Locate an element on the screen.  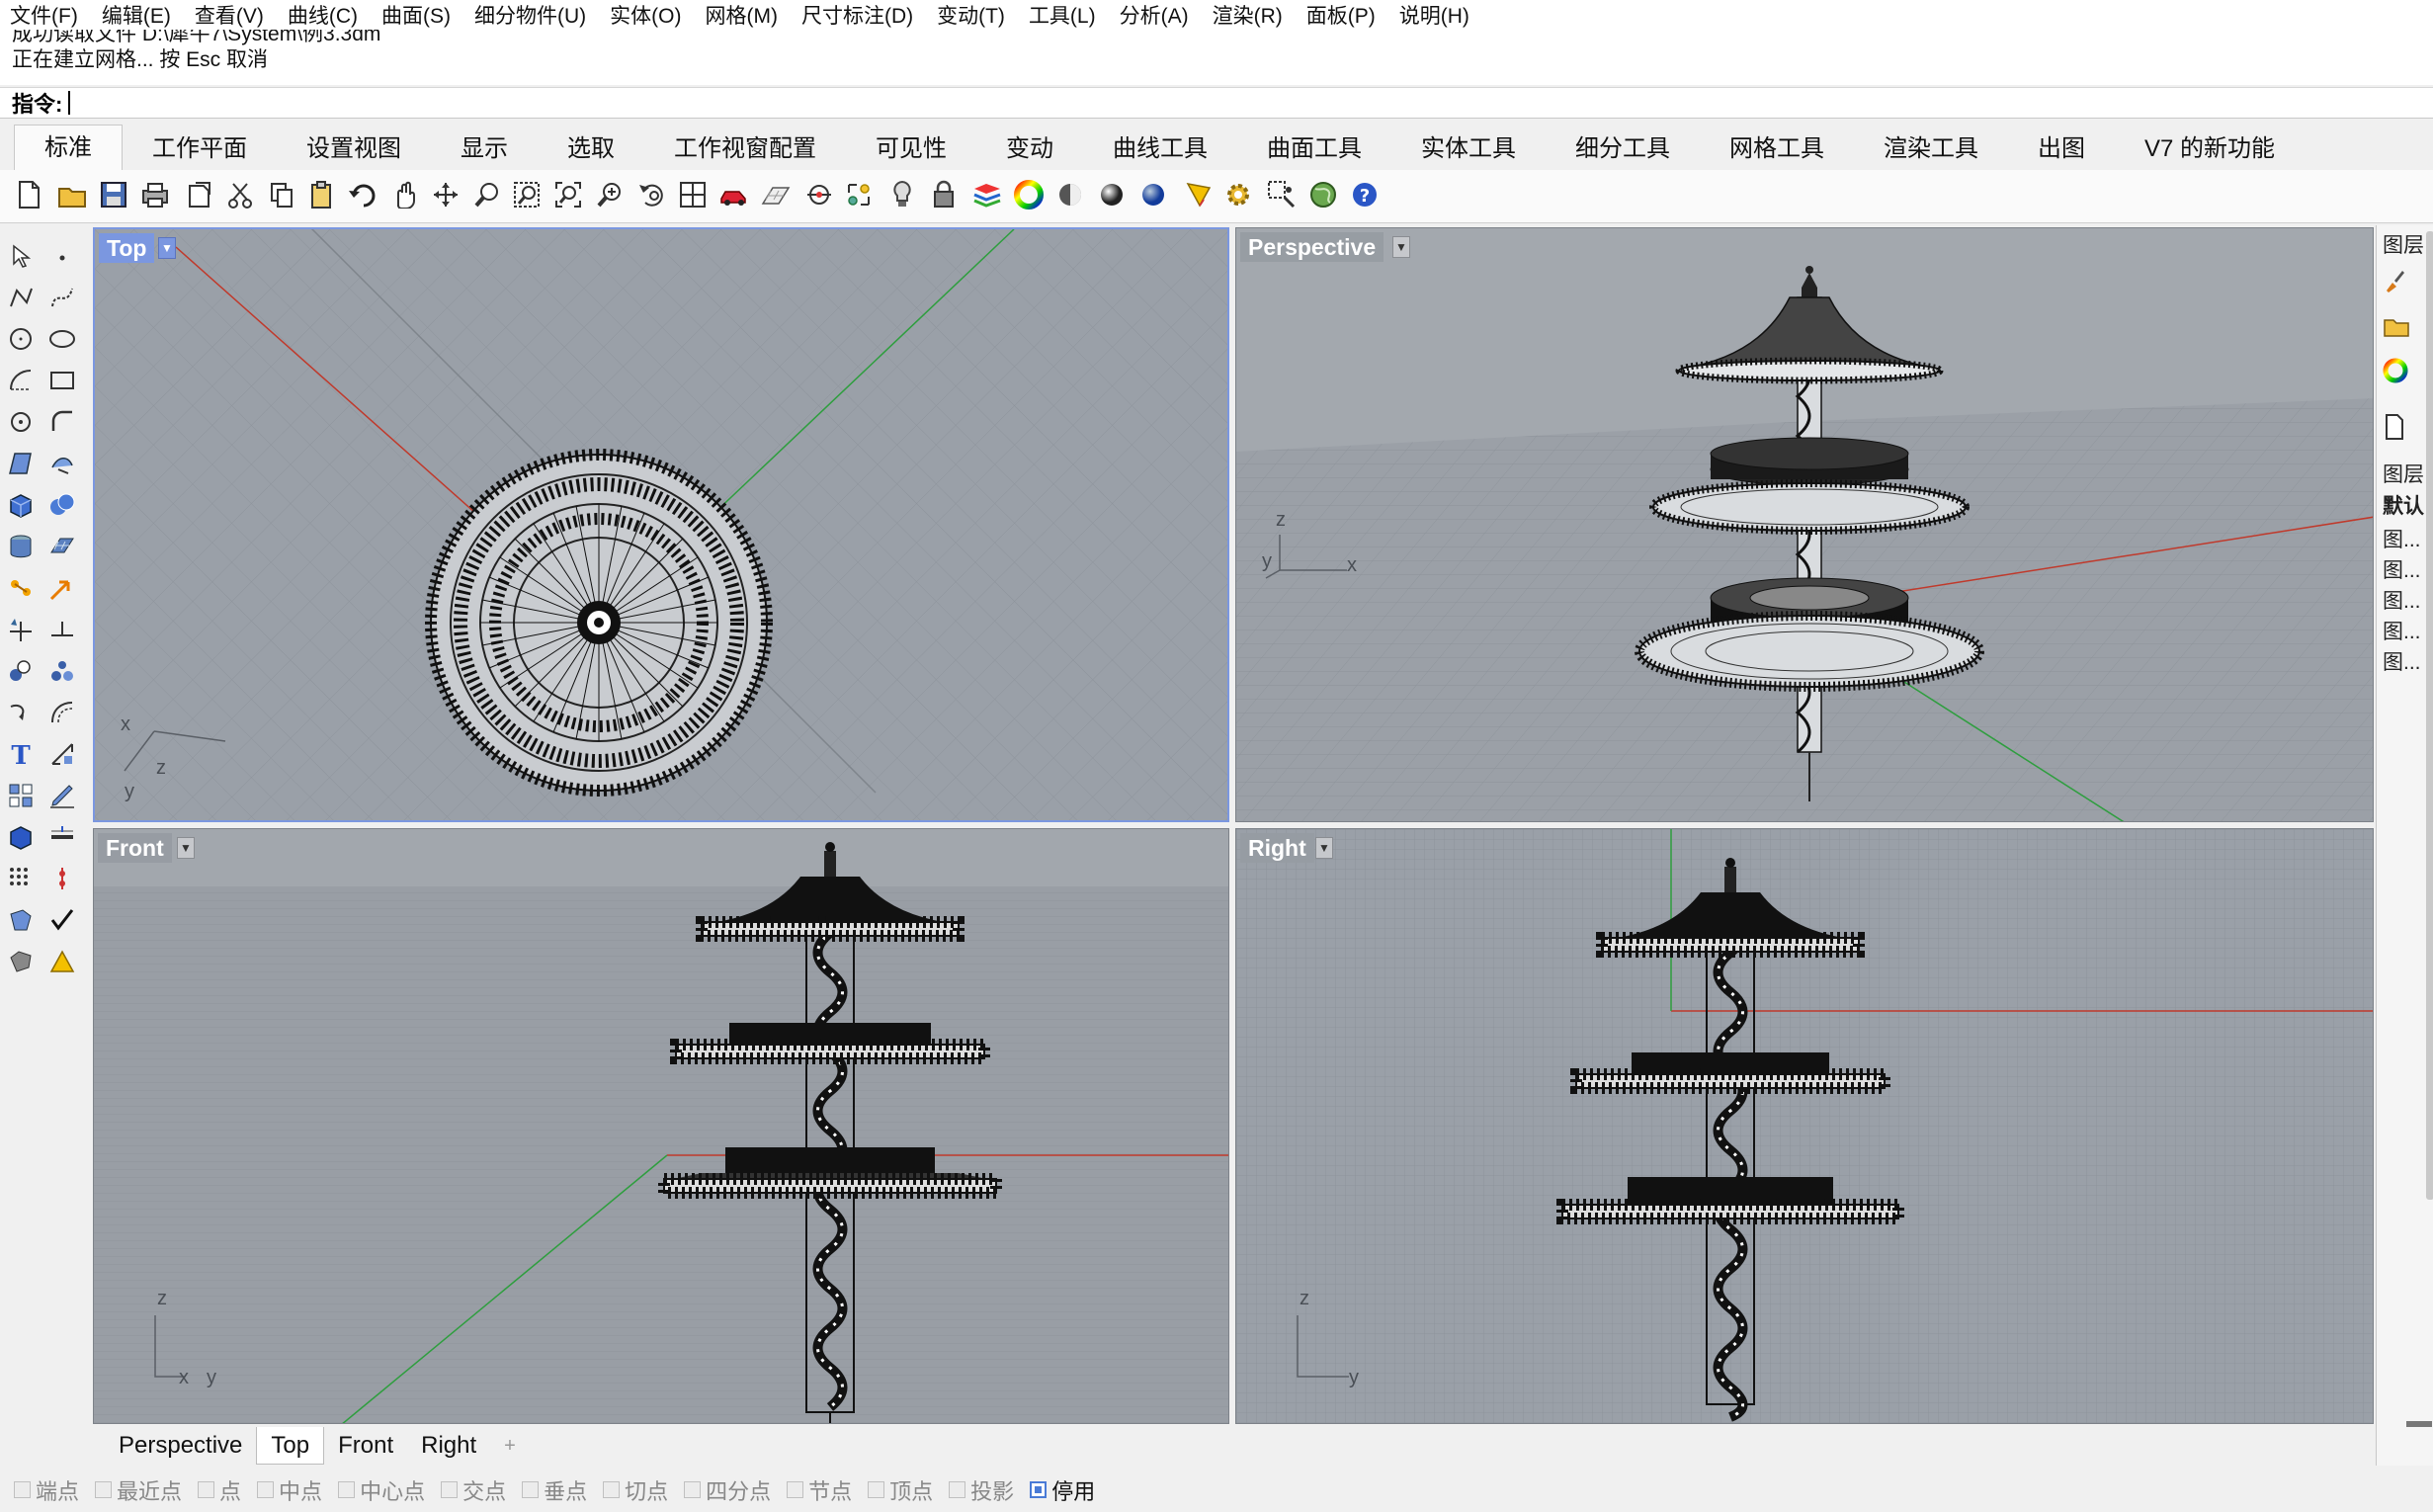
toolbar-tab: 设置视图 is located at coordinates (354, 148).